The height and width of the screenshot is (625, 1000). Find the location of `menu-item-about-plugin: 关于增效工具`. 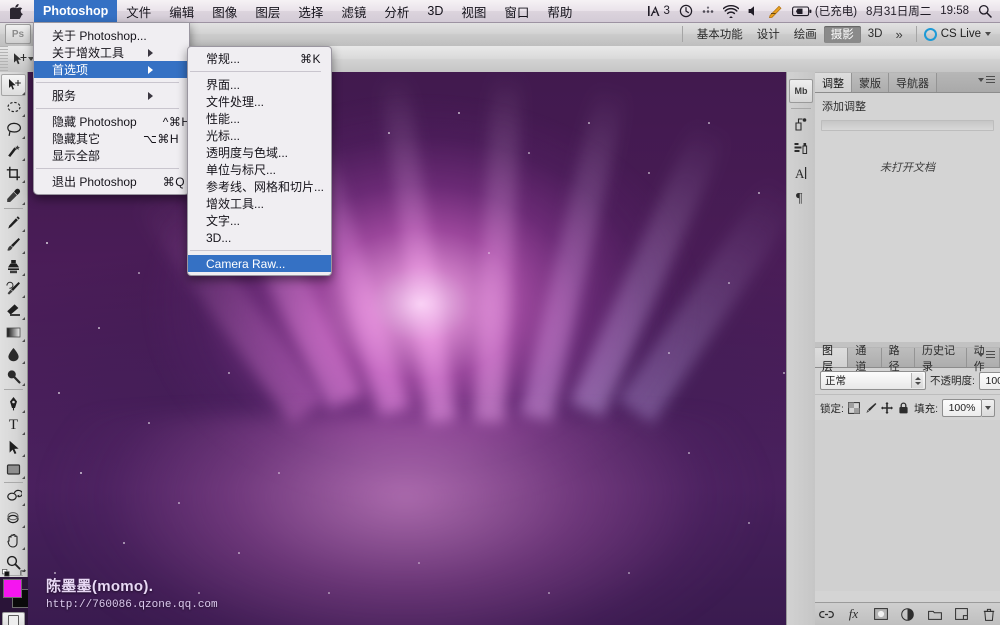

menu-item-about-plugin: 关于增效工具 is located at coordinates (111, 52).